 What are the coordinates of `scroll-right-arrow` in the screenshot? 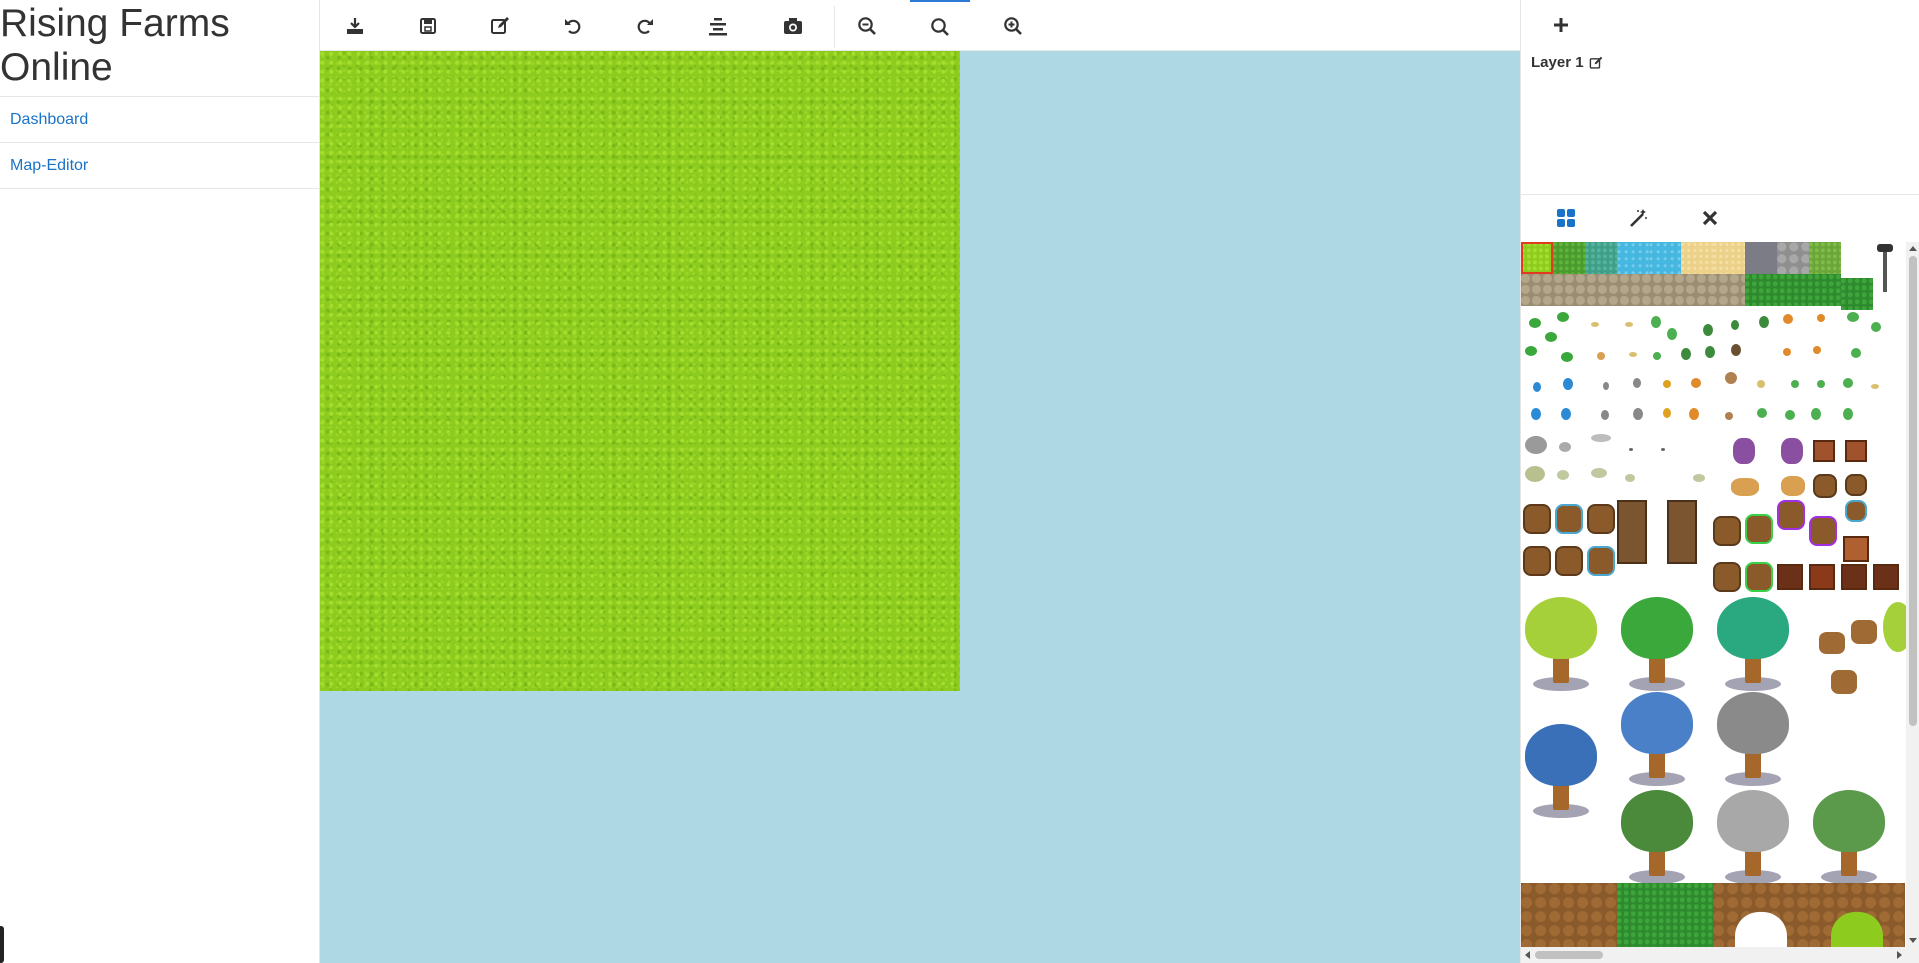 It's located at (1899, 955).